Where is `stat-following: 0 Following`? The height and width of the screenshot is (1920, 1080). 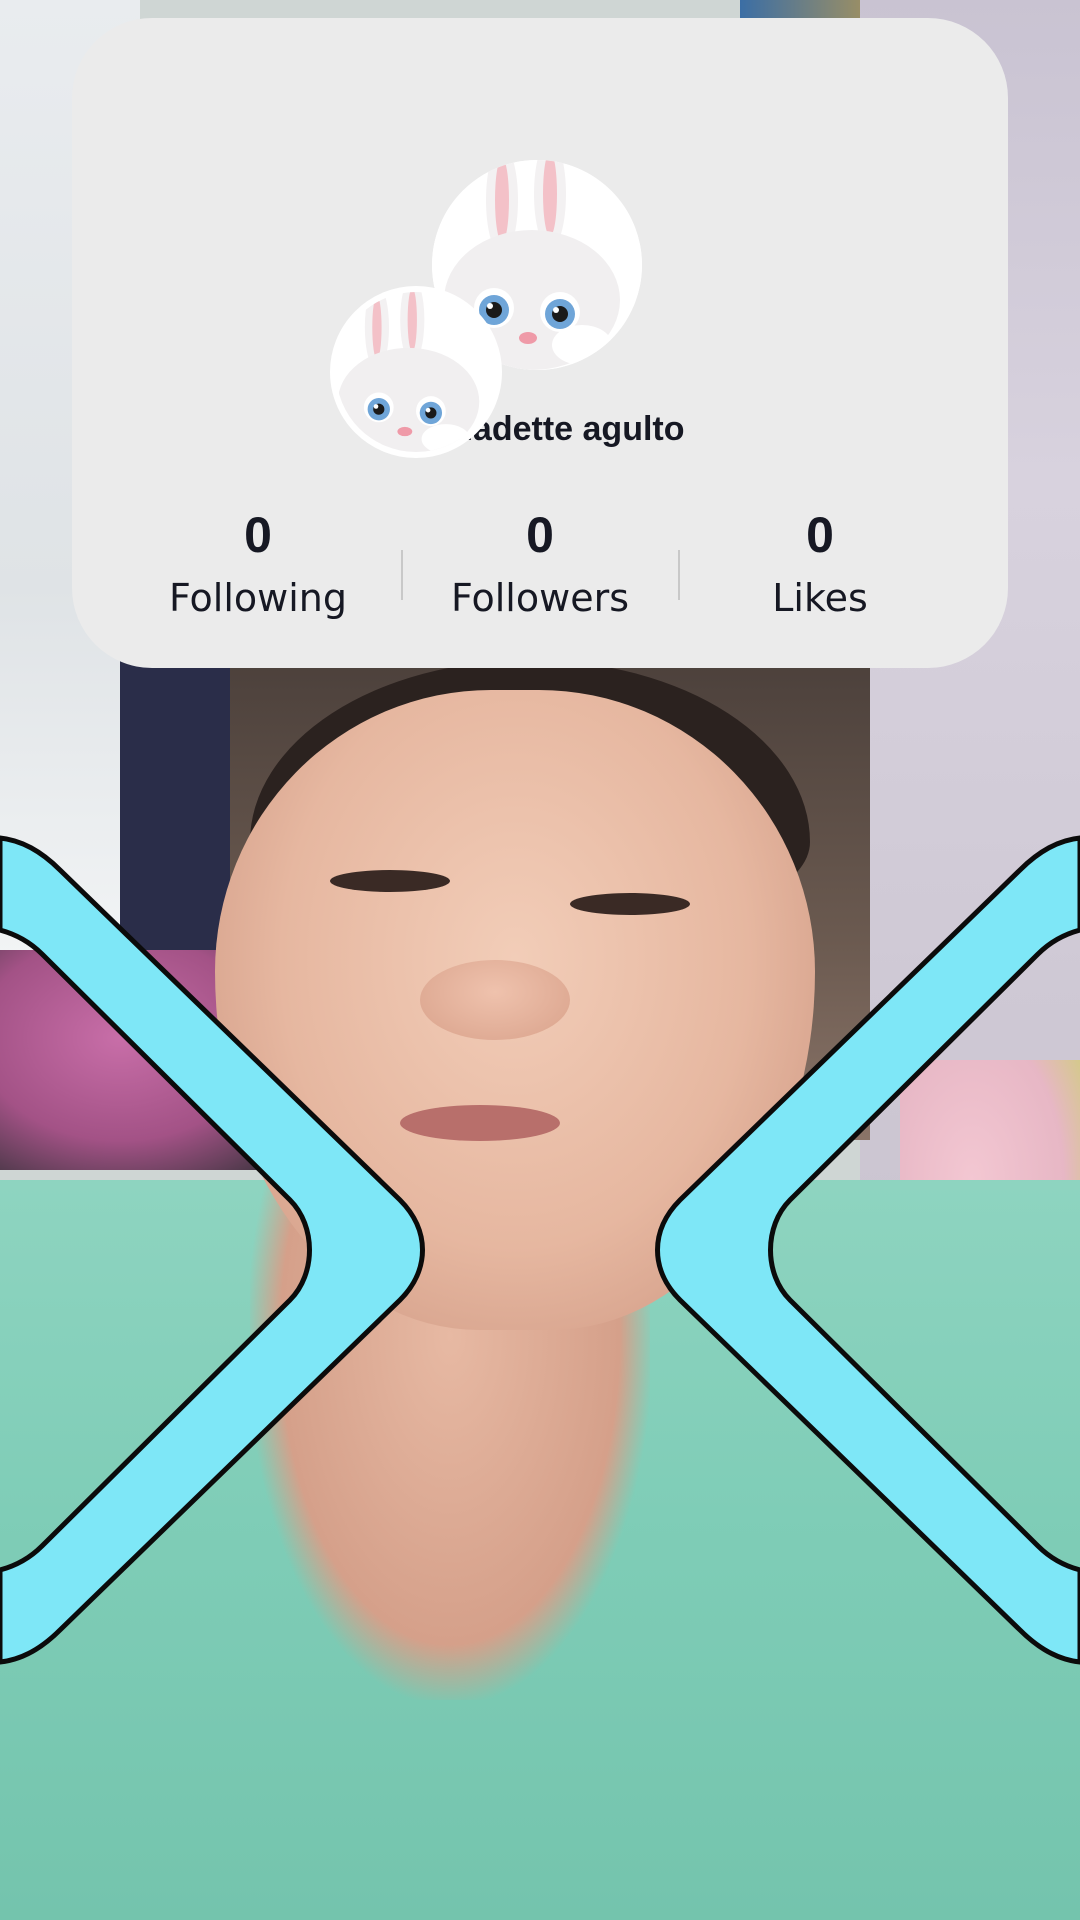 stat-following: 0 Following is located at coordinates (258, 563).